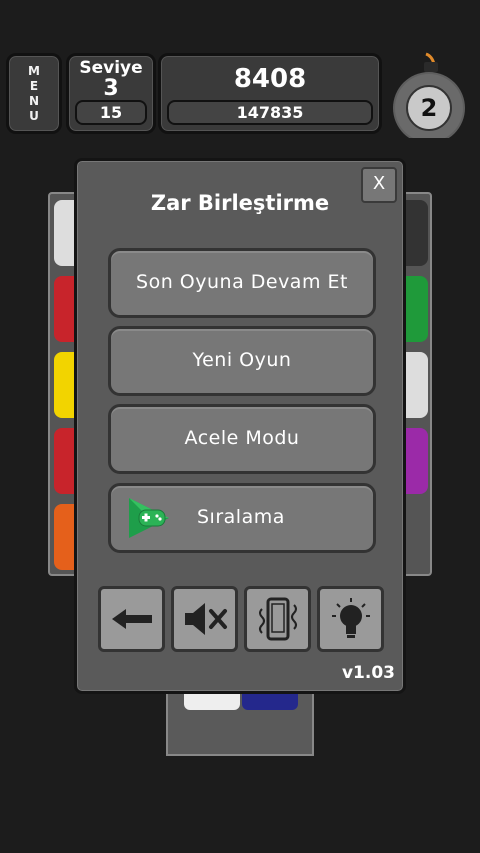  I want to click on bomb-button: 2, so click(429, 97).